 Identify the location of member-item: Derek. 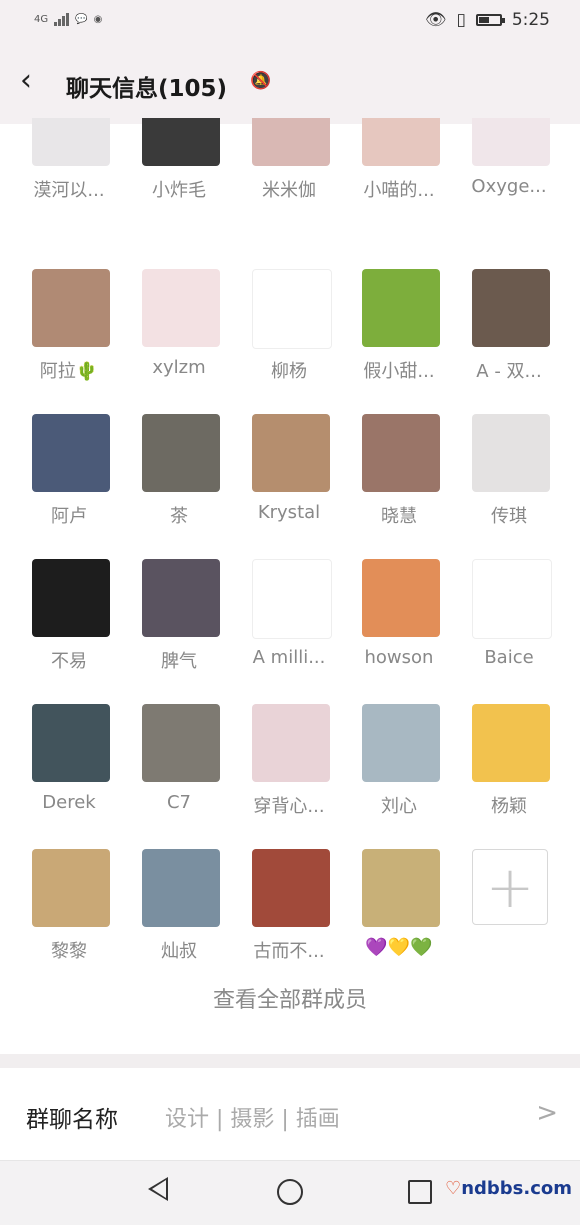
(69, 776).